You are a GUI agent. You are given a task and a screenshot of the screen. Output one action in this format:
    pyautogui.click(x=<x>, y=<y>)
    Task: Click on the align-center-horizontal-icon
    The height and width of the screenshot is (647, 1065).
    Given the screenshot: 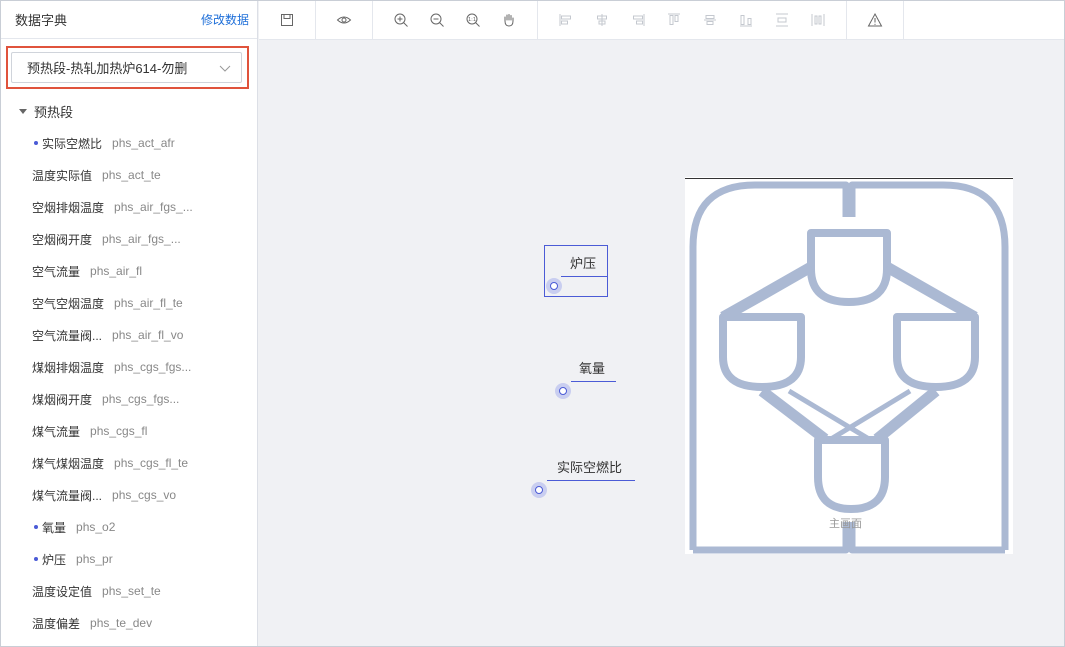 What is the action you would take?
    pyautogui.click(x=602, y=20)
    